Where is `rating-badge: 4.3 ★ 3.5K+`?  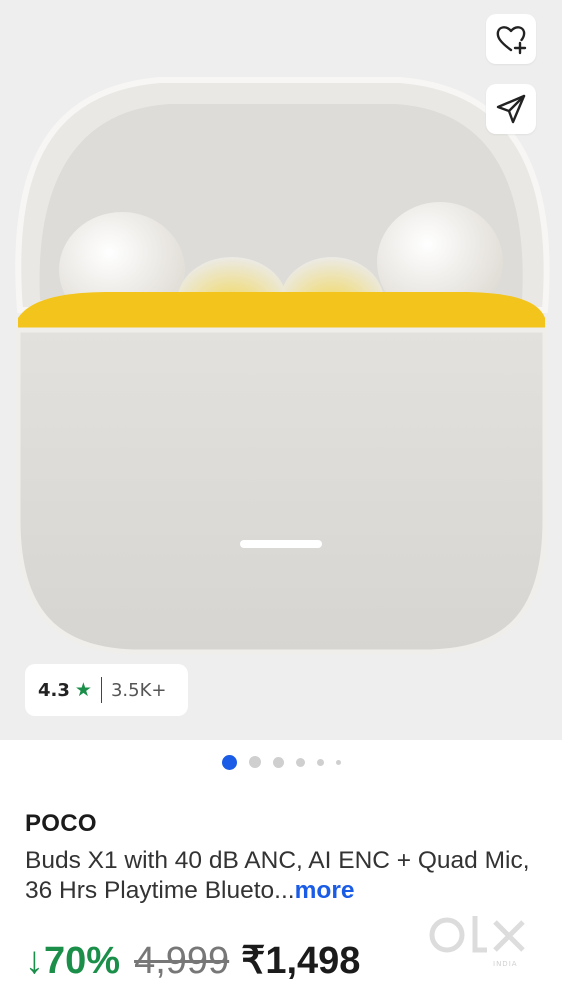 rating-badge: 4.3 ★ 3.5K+ is located at coordinates (106, 690).